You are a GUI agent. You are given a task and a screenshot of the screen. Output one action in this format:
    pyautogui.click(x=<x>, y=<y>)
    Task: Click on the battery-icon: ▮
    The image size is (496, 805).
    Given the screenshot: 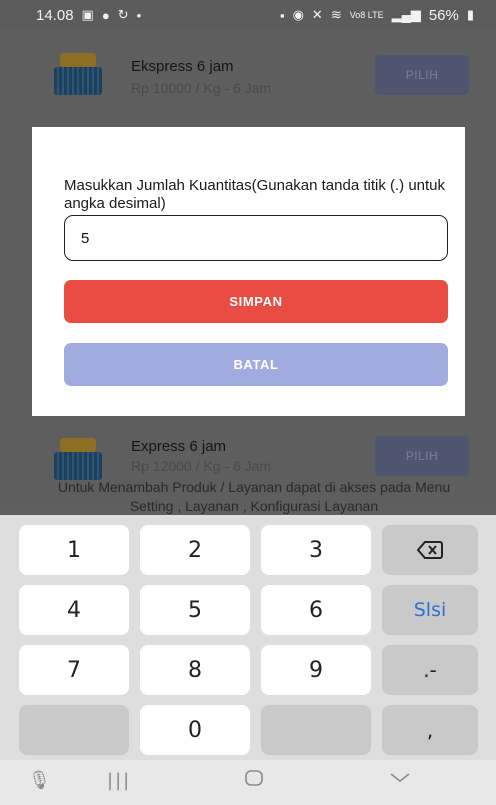 What is the action you would take?
    pyautogui.click(x=470, y=14)
    